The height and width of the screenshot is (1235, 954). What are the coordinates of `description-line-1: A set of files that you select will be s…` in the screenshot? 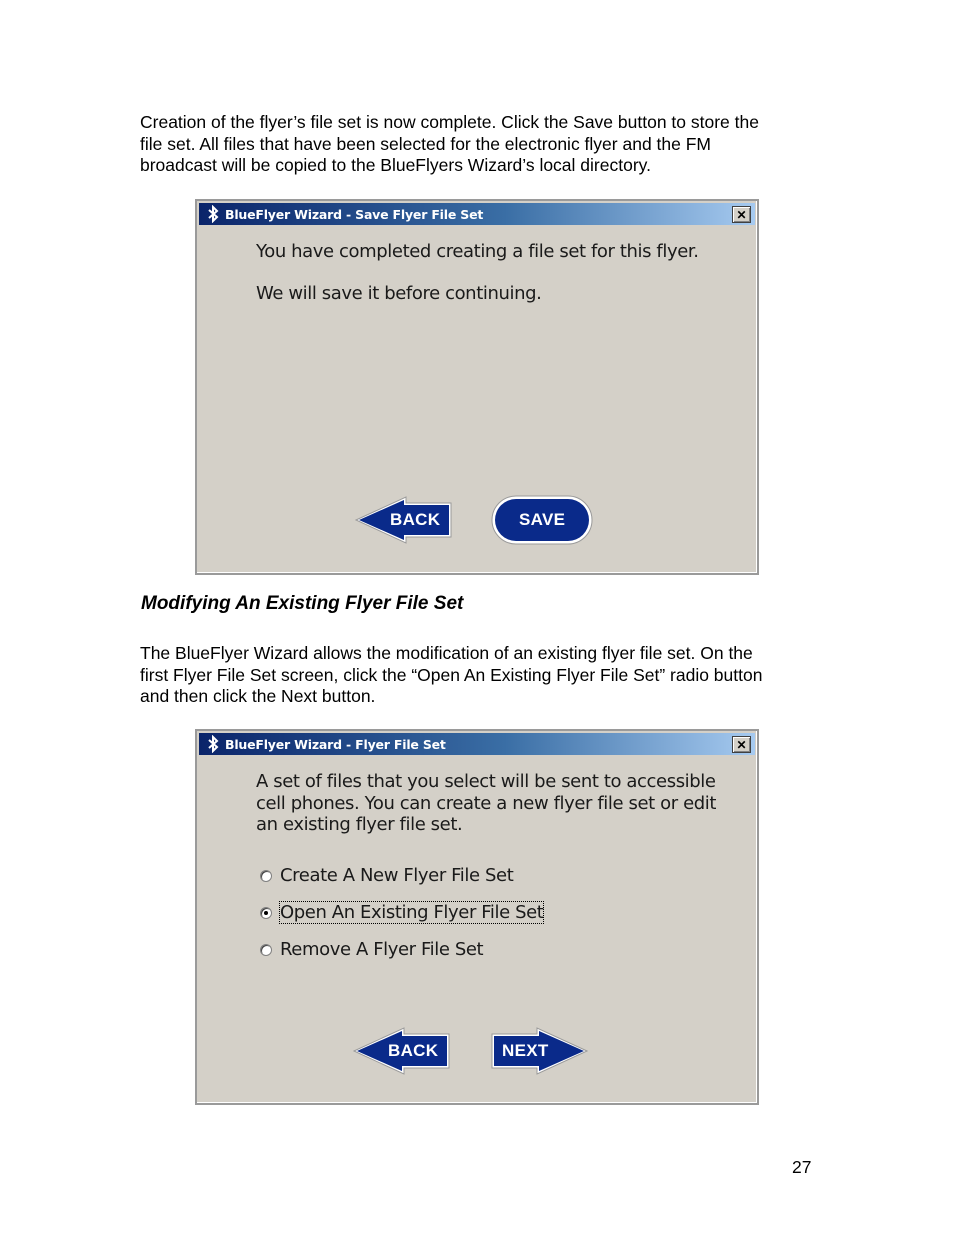 It's located at (486, 781).